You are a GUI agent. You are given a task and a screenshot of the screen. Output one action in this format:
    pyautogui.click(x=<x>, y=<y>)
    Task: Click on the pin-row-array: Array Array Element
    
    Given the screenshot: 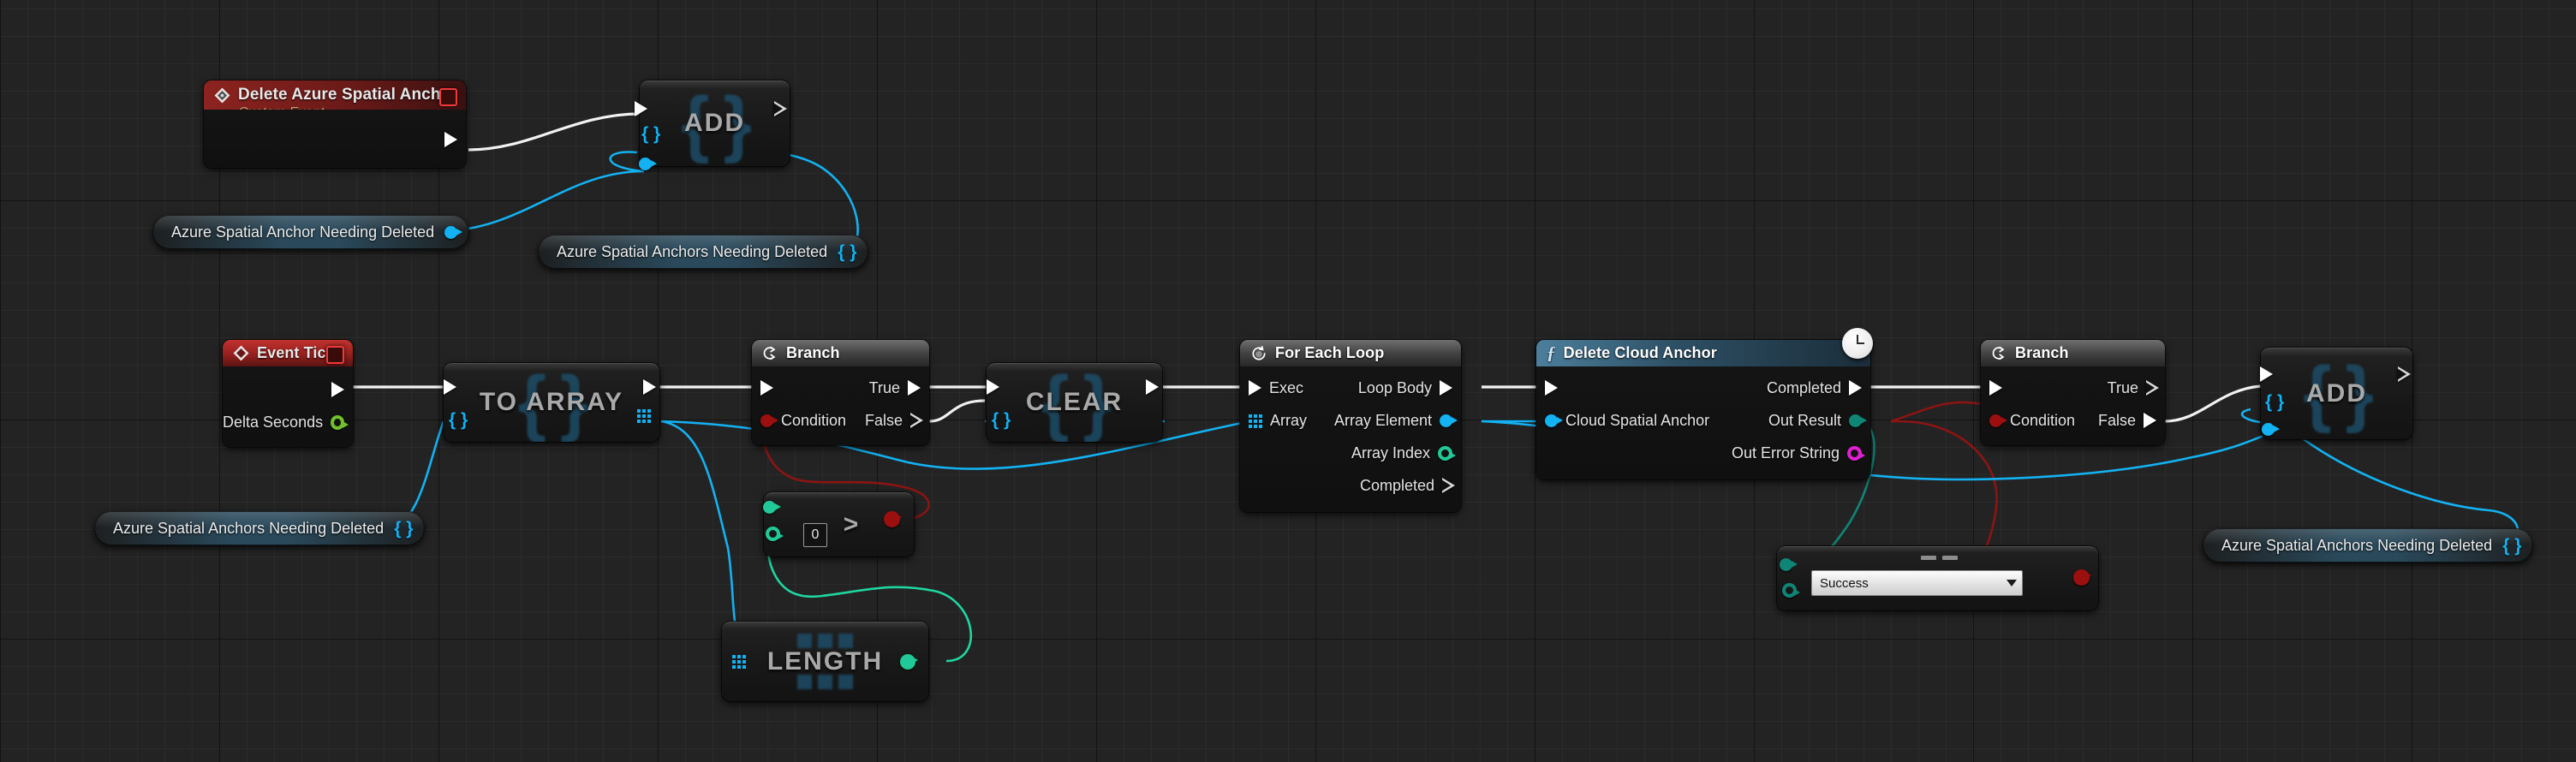 What is the action you would take?
    pyautogui.click(x=1350, y=420)
    